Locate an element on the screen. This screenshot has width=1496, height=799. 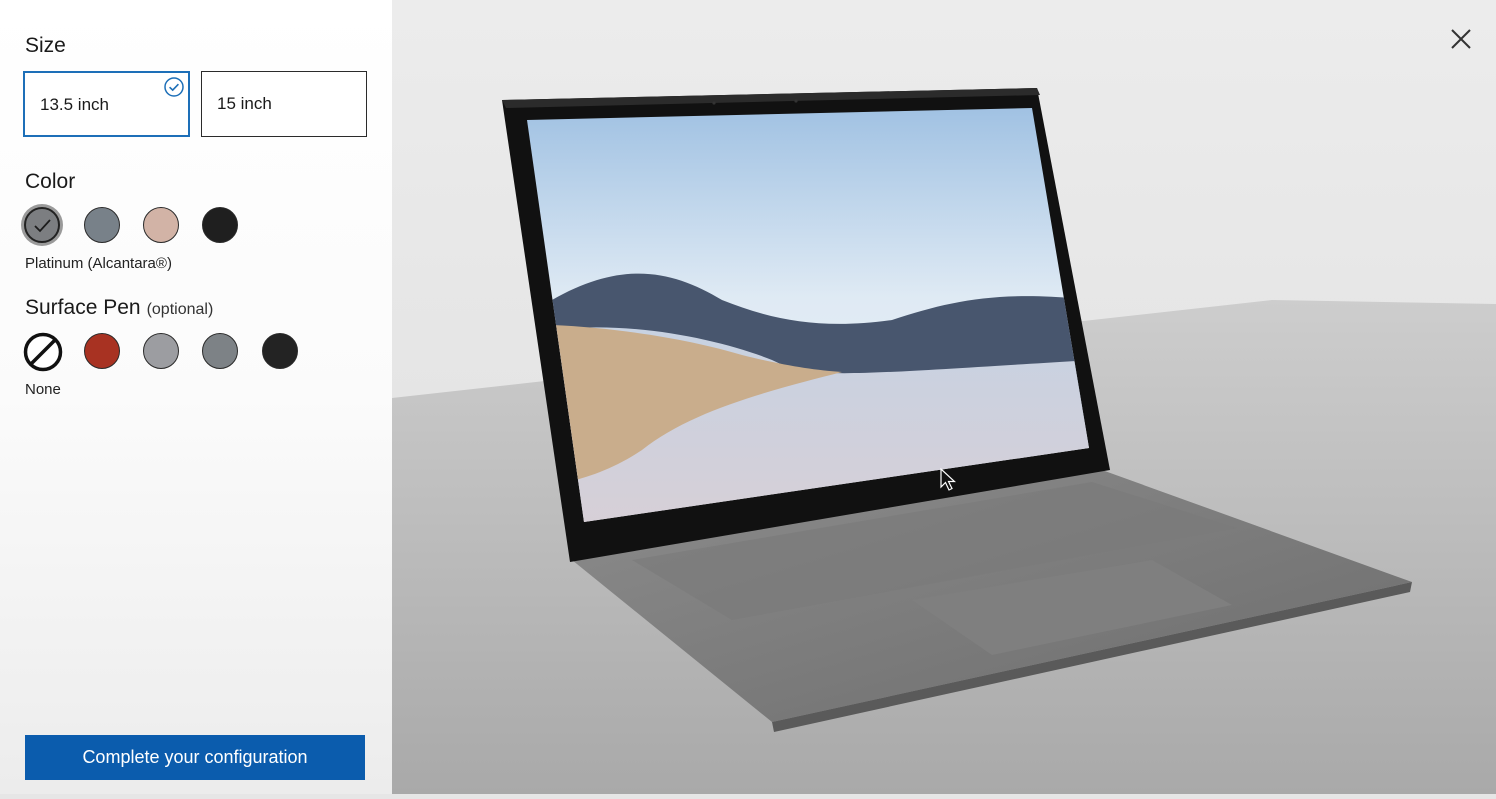
size-option-15: 15 inch is located at coordinates (284, 104).